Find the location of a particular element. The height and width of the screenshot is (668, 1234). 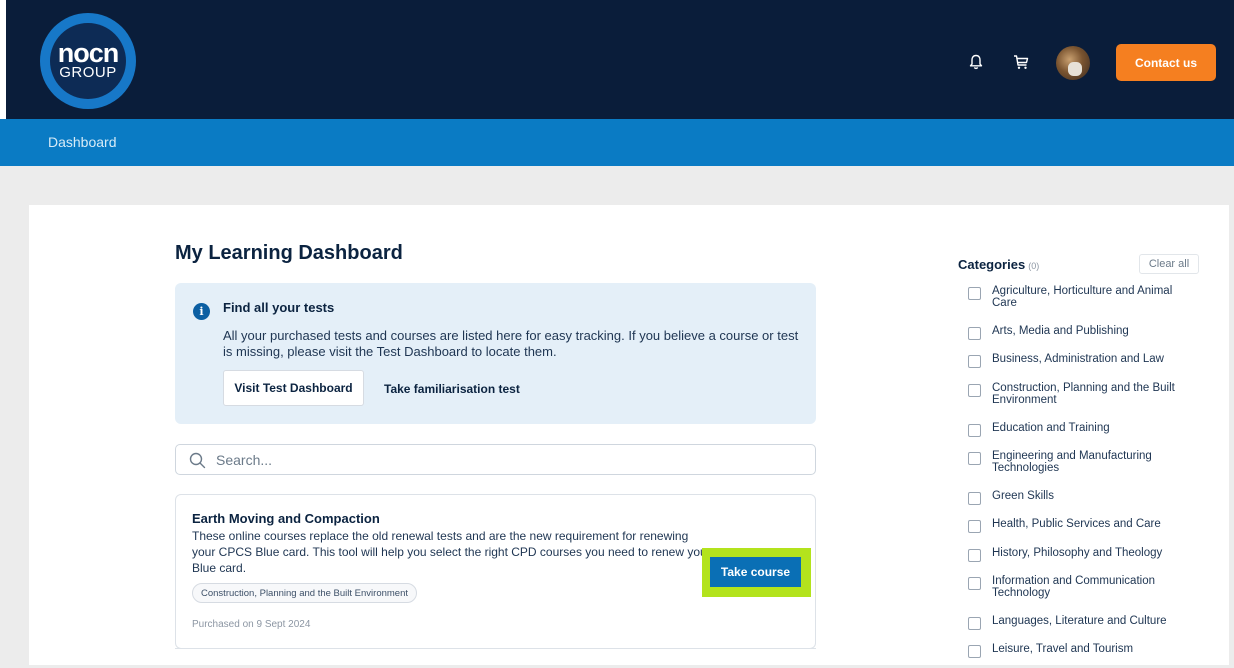

purchase-date: Purchased on 9 Sept 2024 is located at coordinates (251, 624).